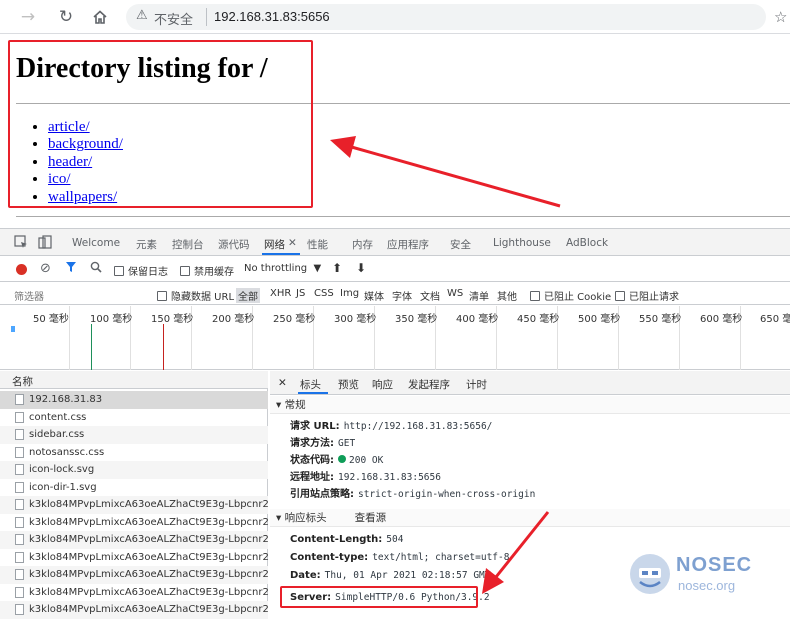  What do you see at coordinates (650, 574) in the screenshot?
I see `nosec-logo-icon` at bounding box center [650, 574].